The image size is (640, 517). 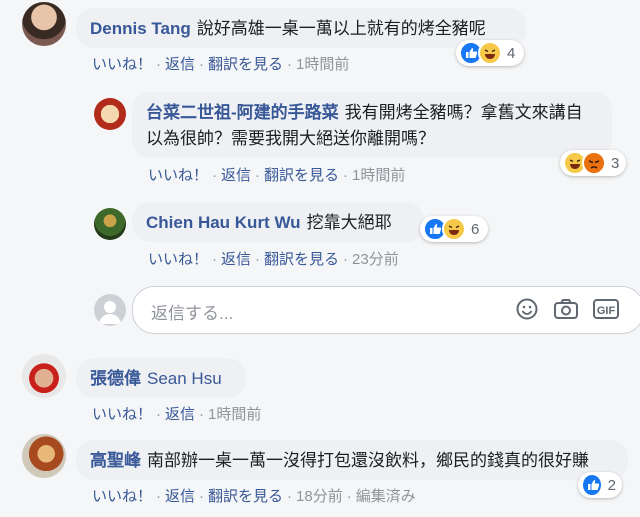 I want to click on comment-actions: いいね！ · 返信 · 翻訳を見る · 23分前, so click(x=273, y=259).